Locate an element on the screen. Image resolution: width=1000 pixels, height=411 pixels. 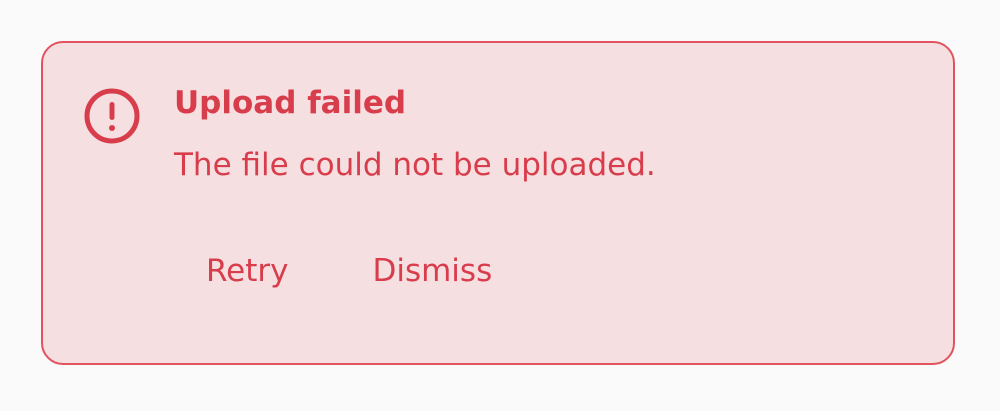
retry-button: Retry is located at coordinates (247, 271).